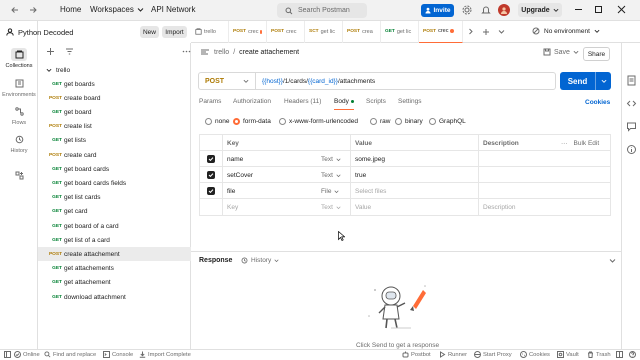 The width and height of the screenshot is (640, 360). I want to click on row-key: setCover, so click(269, 175).